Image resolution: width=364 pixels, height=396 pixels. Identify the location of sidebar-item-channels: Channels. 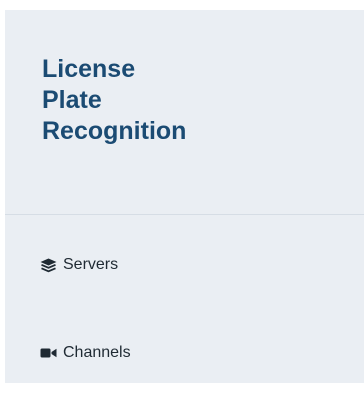
(85, 353).